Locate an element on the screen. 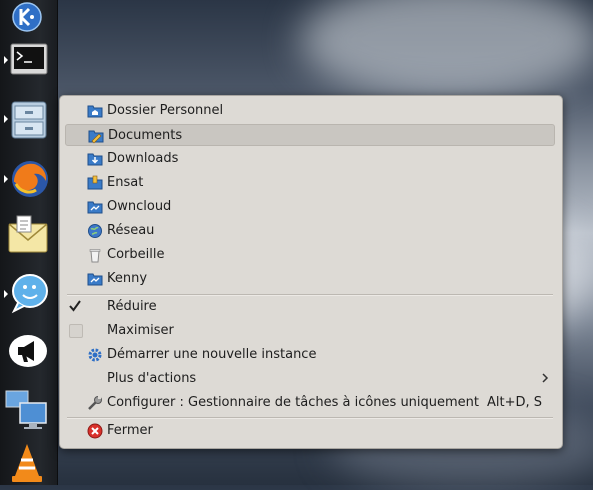 The width and height of the screenshot is (593, 490). menu-item-corbeille: Corbeille is located at coordinates (310, 255).